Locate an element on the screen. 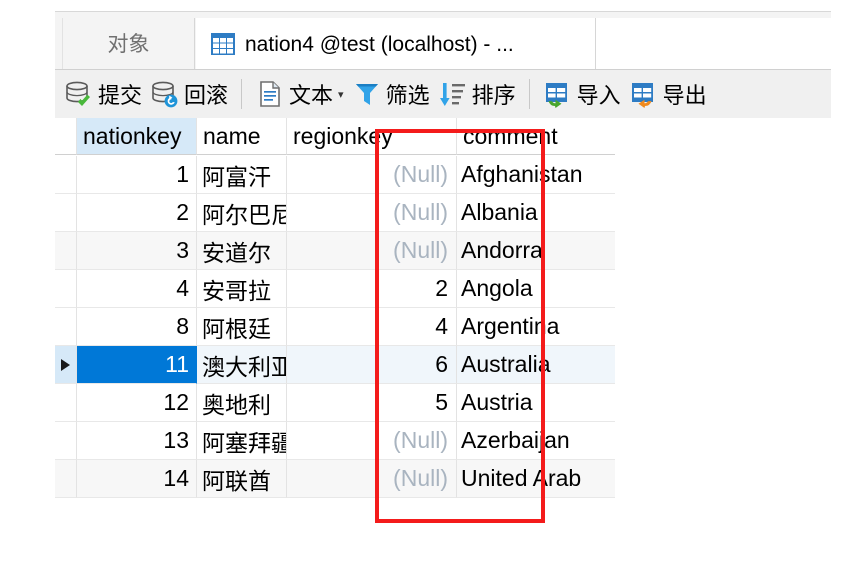 Image resolution: width=859 pixels, height=587 pixels. table-grid-icon is located at coordinates (223, 44).